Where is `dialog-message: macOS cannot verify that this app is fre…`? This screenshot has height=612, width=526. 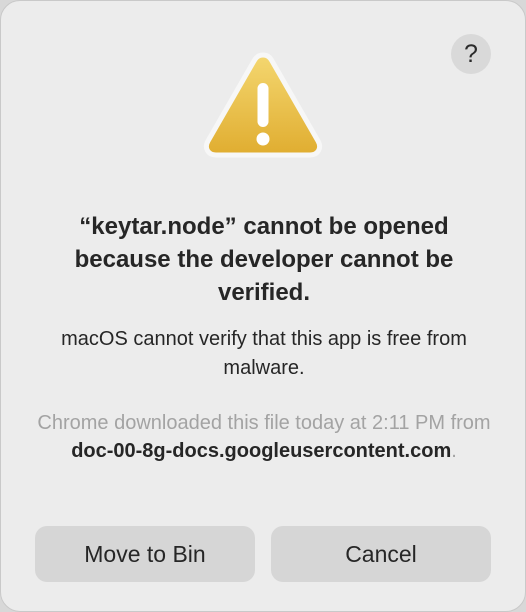 dialog-message: macOS cannot verify that this app is fre… is located at coordinates (264, 353).